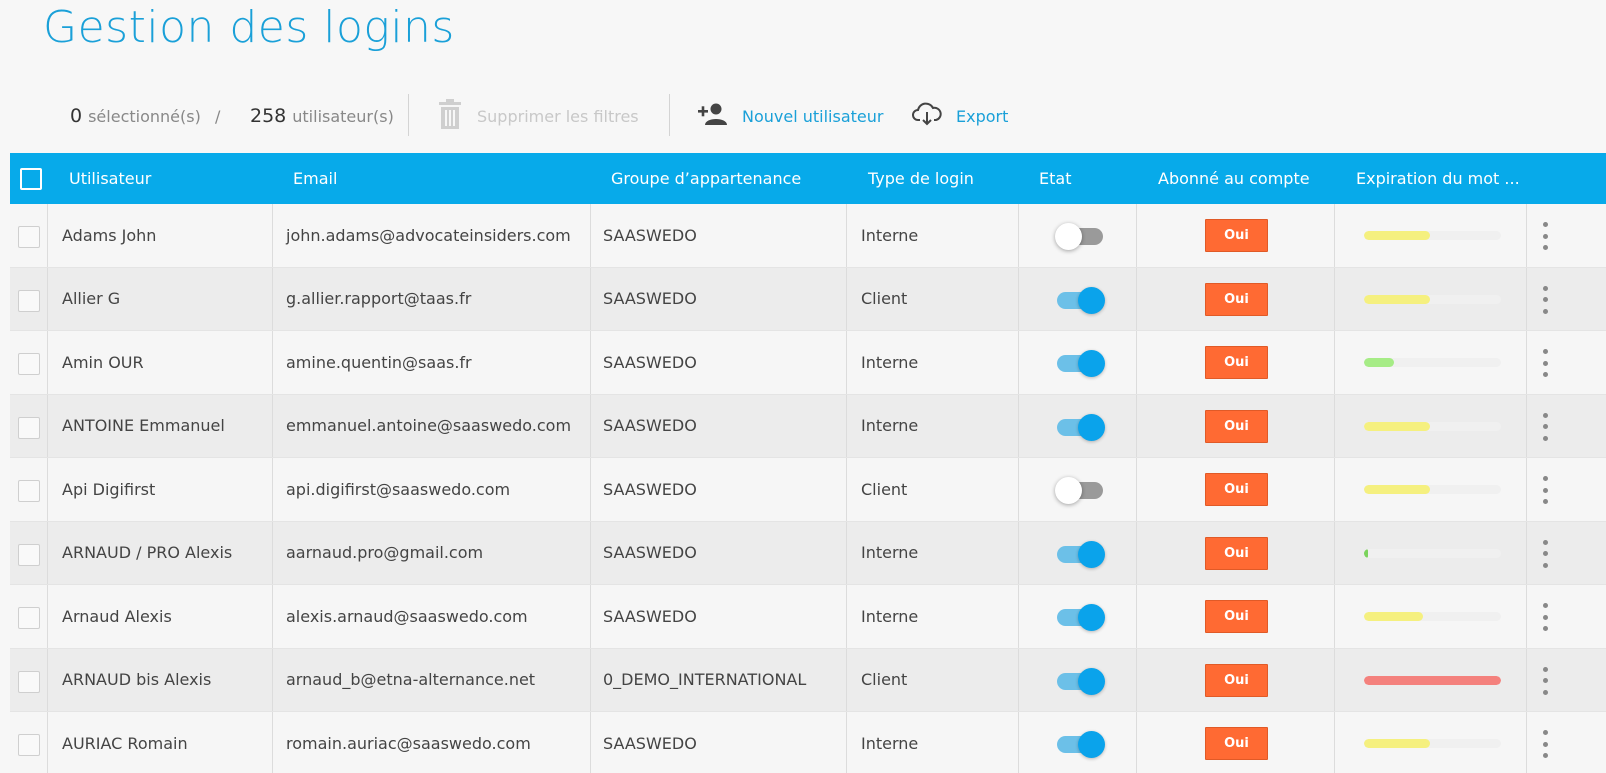 Image resolution: width=1606 pixels, height=773 pixels. Describe the element at coordinates (144, 116) in the screenshot. I see `selected-label: sélectionné(s)` at that location.